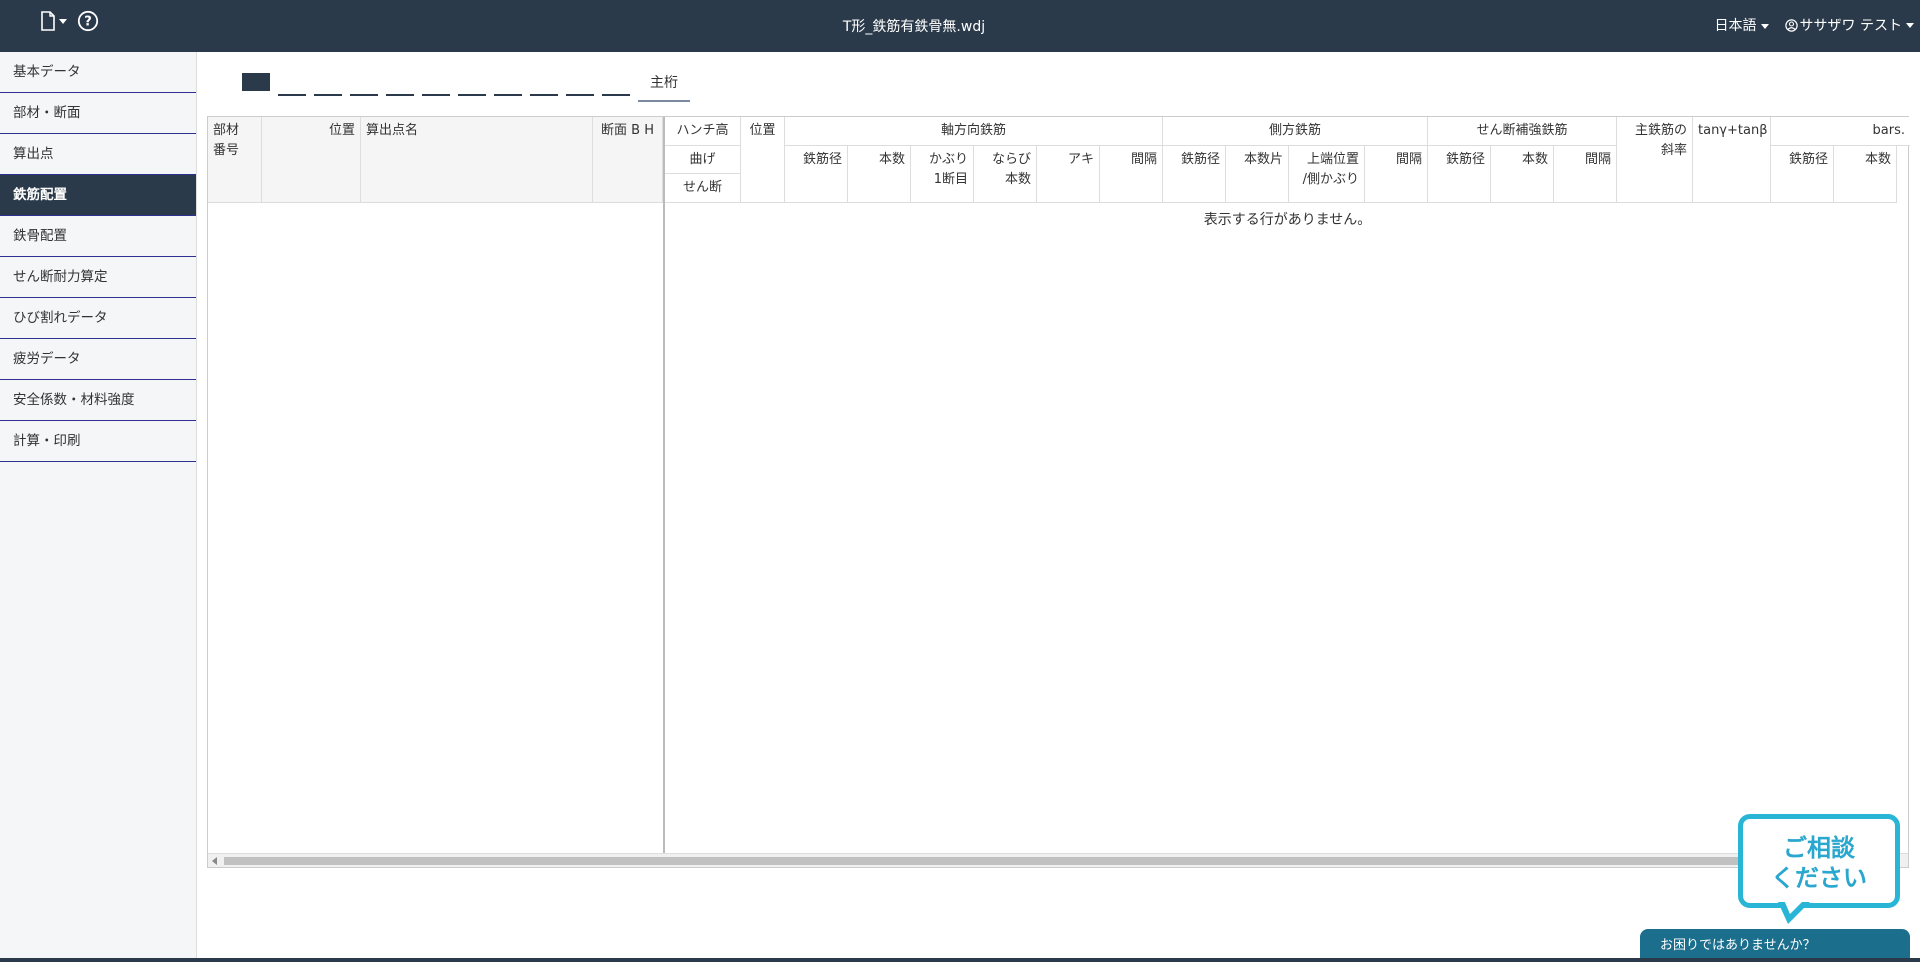  Describe the element at coordinates (98, 400) in the screenshot. I see `sidebar-item-safety-factors: 安全係数・材料強度` at that location.